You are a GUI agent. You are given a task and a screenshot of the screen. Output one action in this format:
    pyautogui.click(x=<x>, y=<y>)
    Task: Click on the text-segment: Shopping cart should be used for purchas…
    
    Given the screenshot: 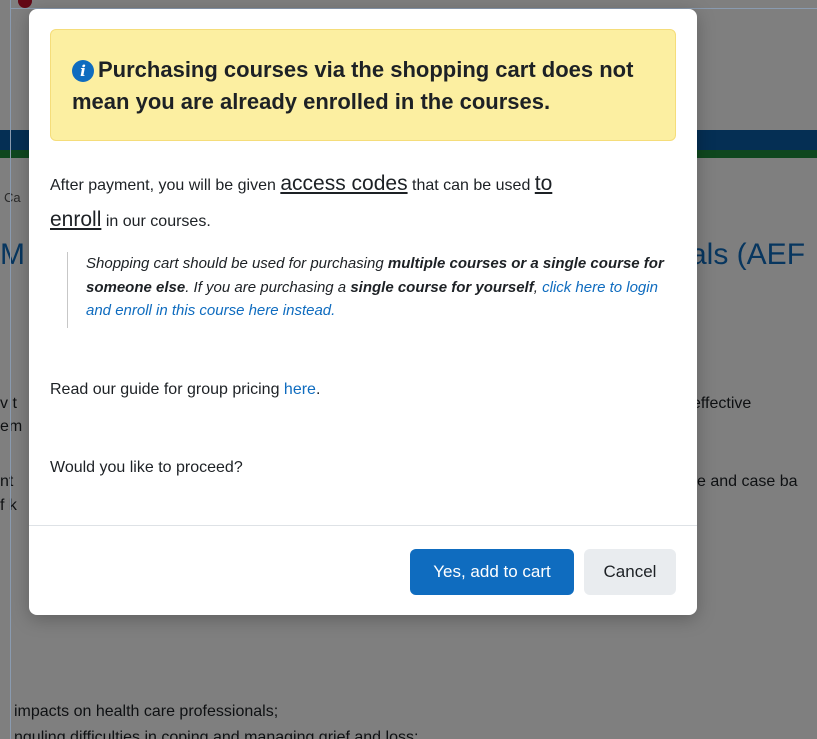 What is the action you would take?
    pyautogui.click(x=237, y=263)
    